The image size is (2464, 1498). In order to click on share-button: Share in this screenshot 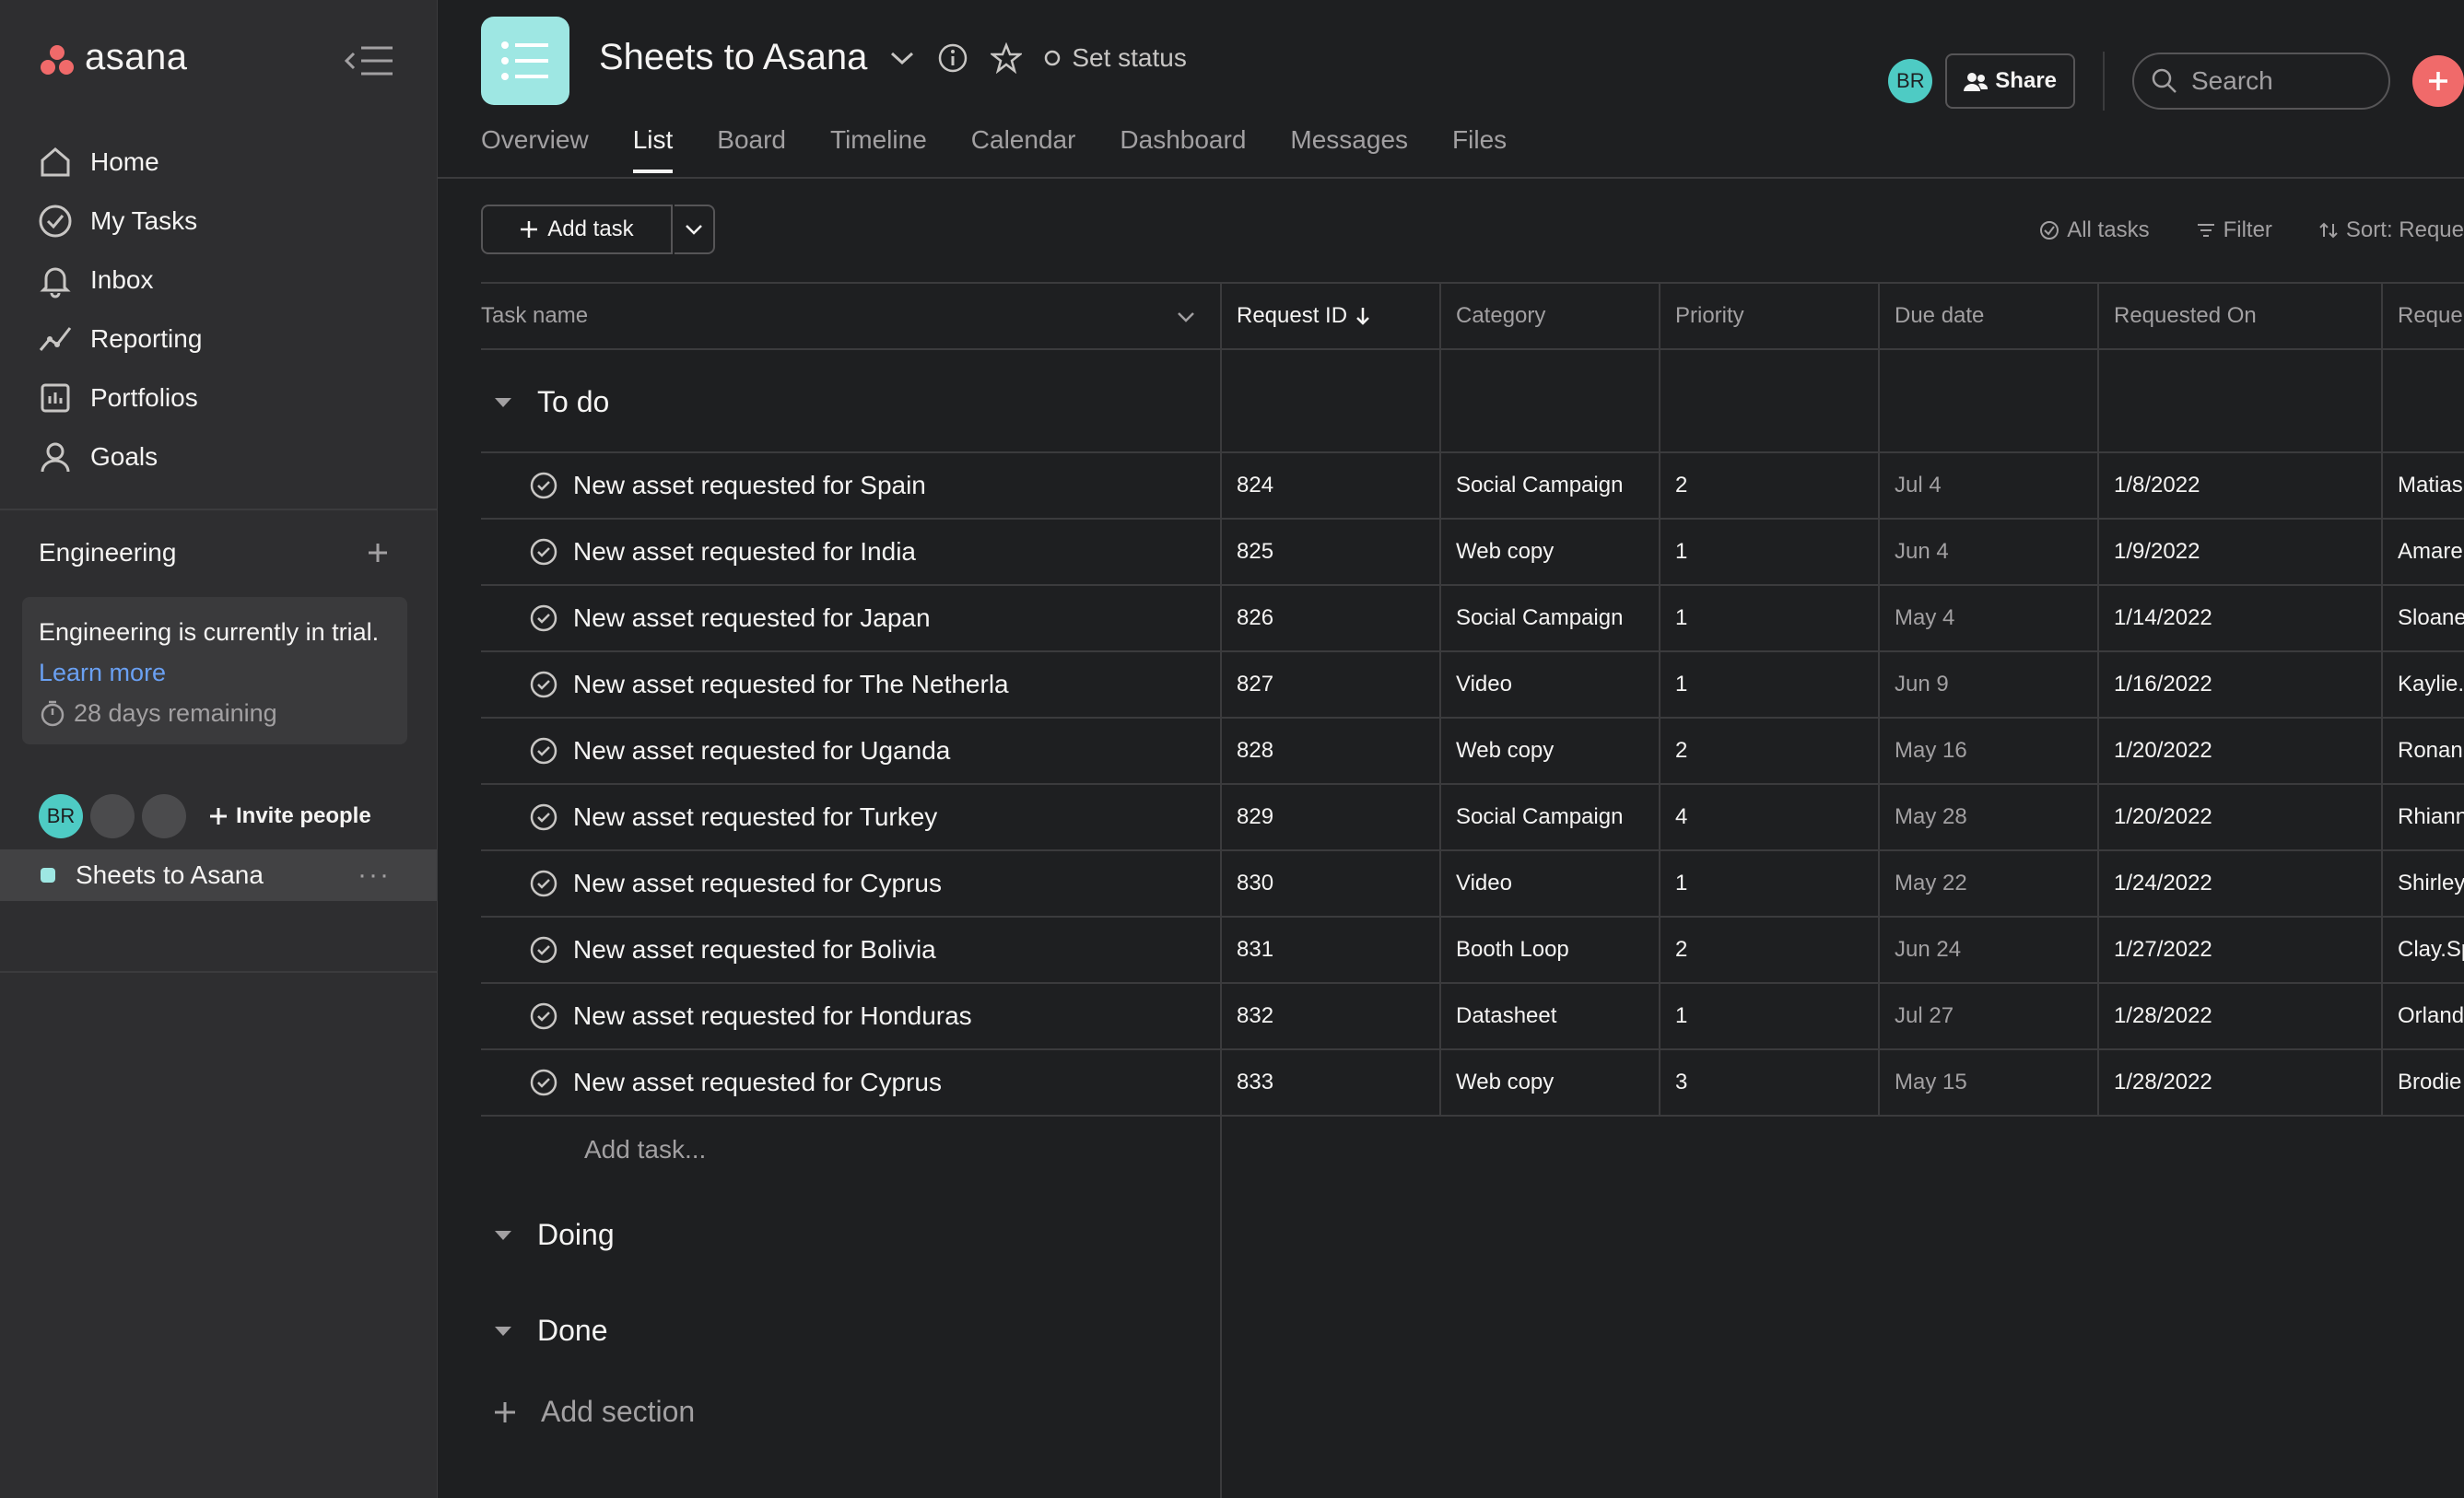, I will do `click(2010, 81)`.